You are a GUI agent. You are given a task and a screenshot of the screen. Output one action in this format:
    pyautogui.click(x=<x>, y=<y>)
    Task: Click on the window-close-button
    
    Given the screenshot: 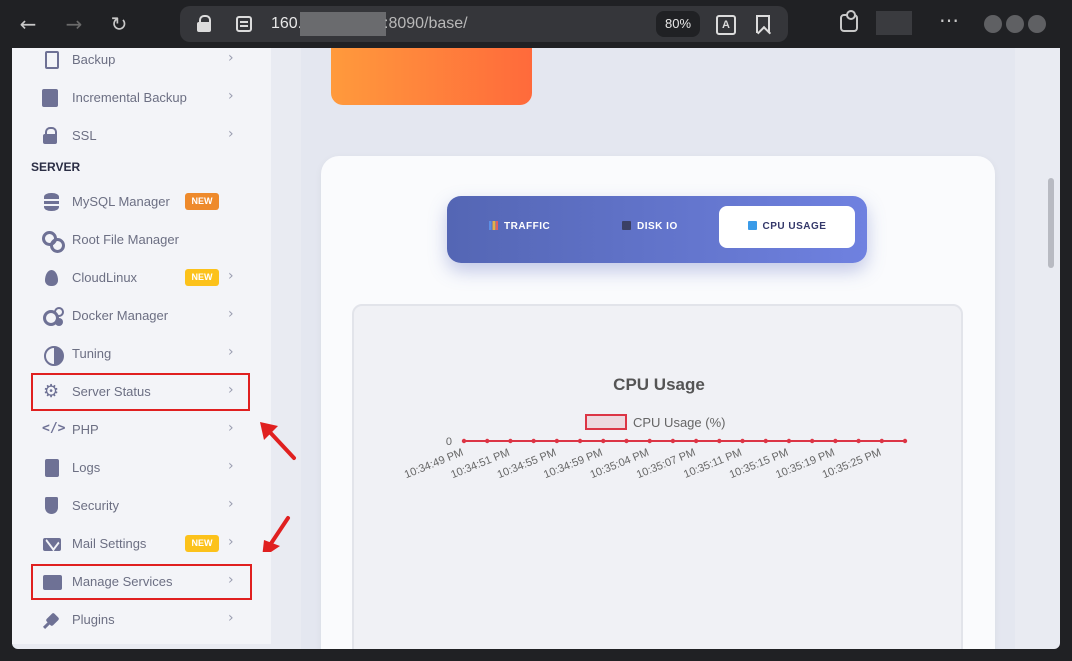 What is the action you would take?
    pyautogui.click(x=1037, y=24)
    